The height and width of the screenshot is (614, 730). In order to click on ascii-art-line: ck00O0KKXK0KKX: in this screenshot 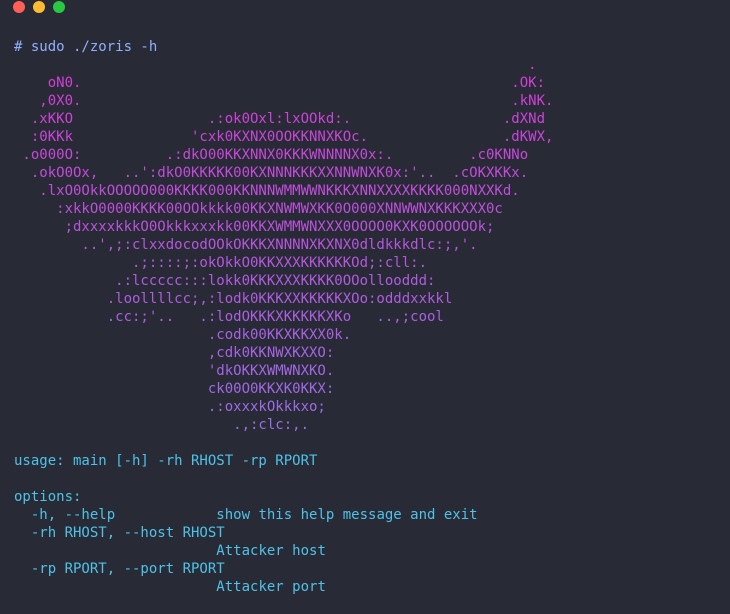, I will do `click(174, 389)`.